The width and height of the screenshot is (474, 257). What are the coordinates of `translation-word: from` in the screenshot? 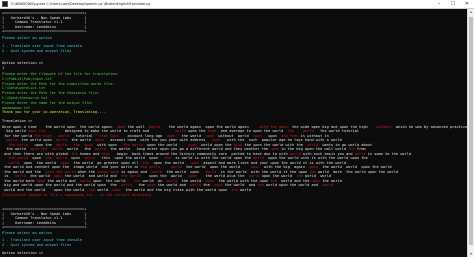 It's located at (360, 149).